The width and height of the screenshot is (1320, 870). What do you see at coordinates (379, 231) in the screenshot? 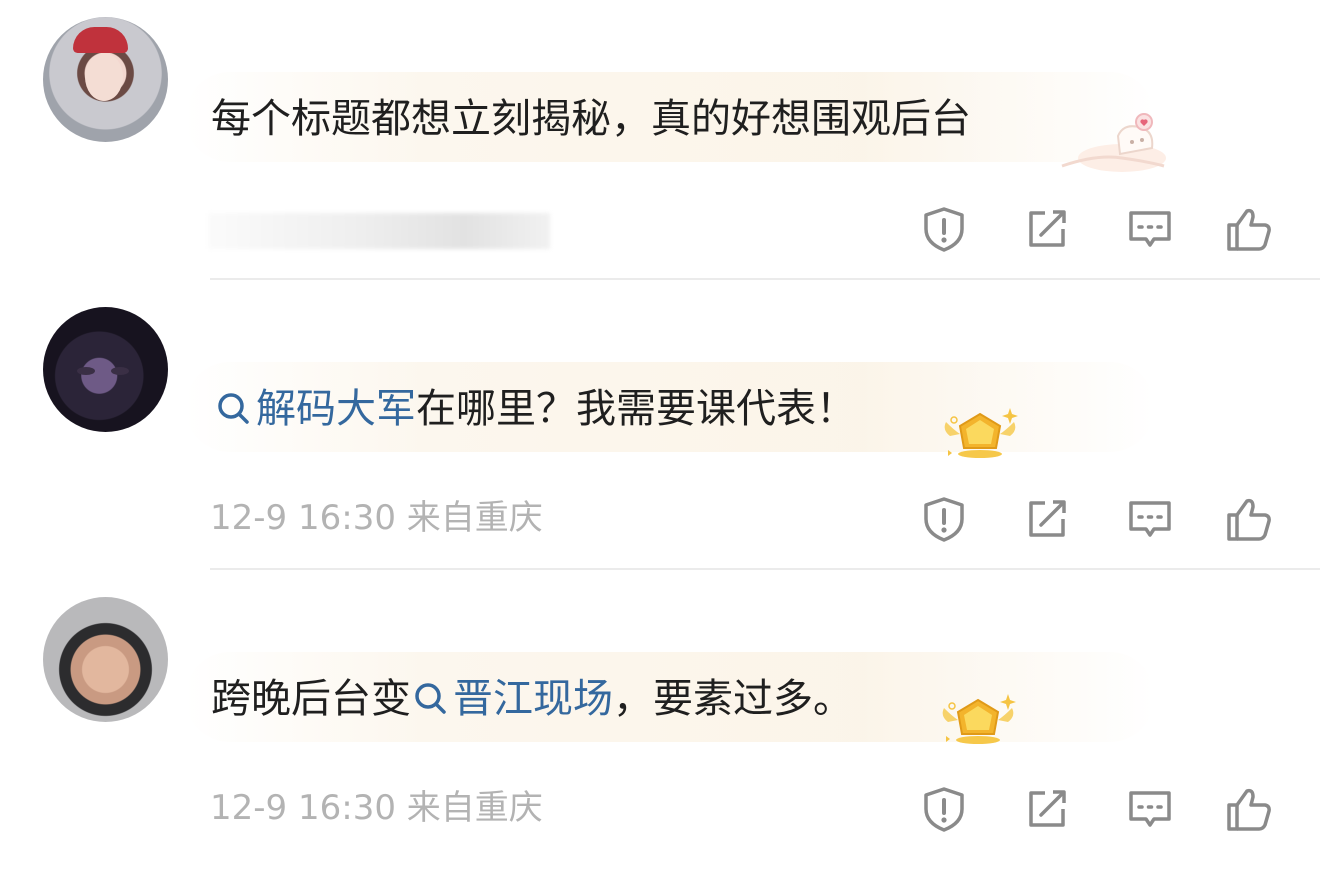
I see `blurred-meta` at bounding box center [379, 231].